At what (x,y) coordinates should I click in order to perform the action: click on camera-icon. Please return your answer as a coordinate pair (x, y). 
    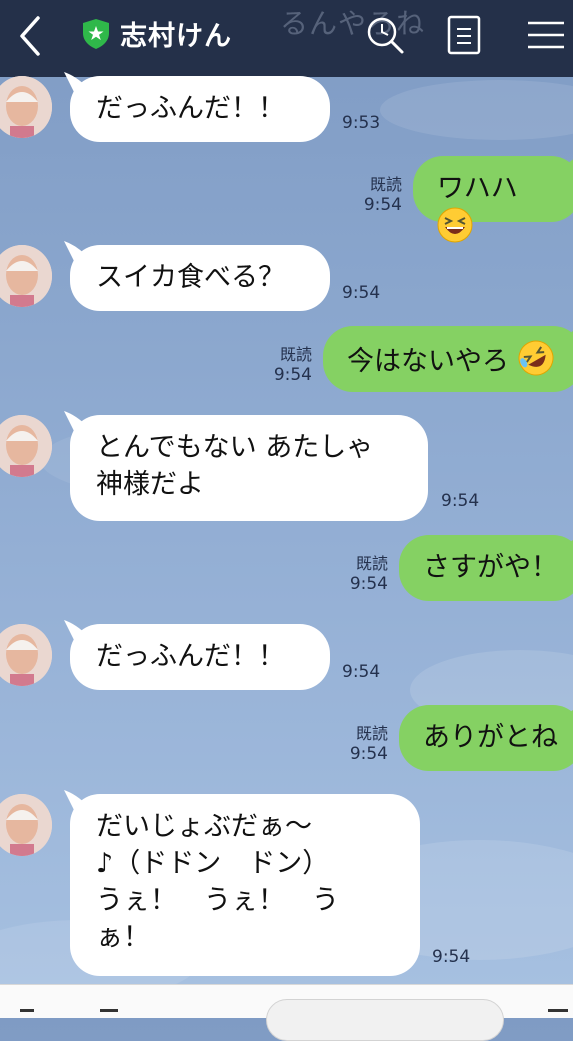
    Looking at the image, I should click on (109, 1010).